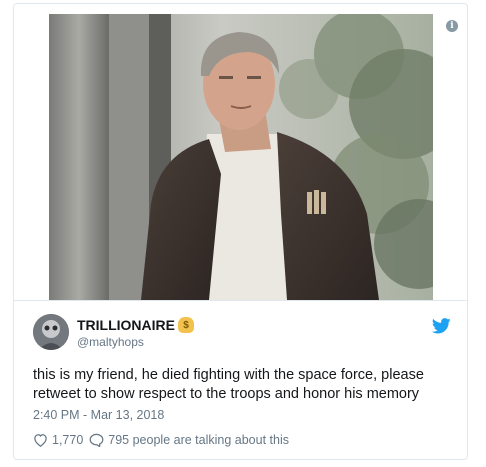 The width and height of the screenshot is (486, 467). I want to click on bird-icon, so click(441, 326).